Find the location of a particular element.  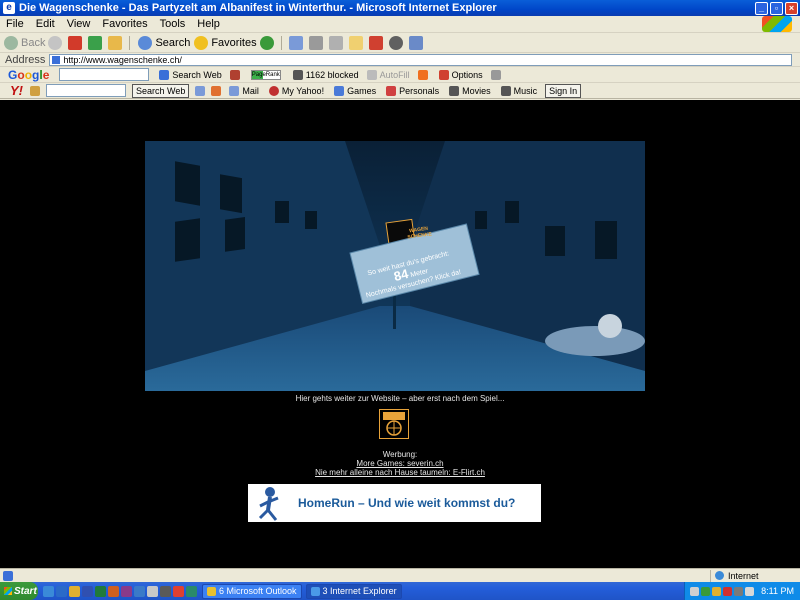

google-search-web-button: Search Web is located at coordinates (190, 74).